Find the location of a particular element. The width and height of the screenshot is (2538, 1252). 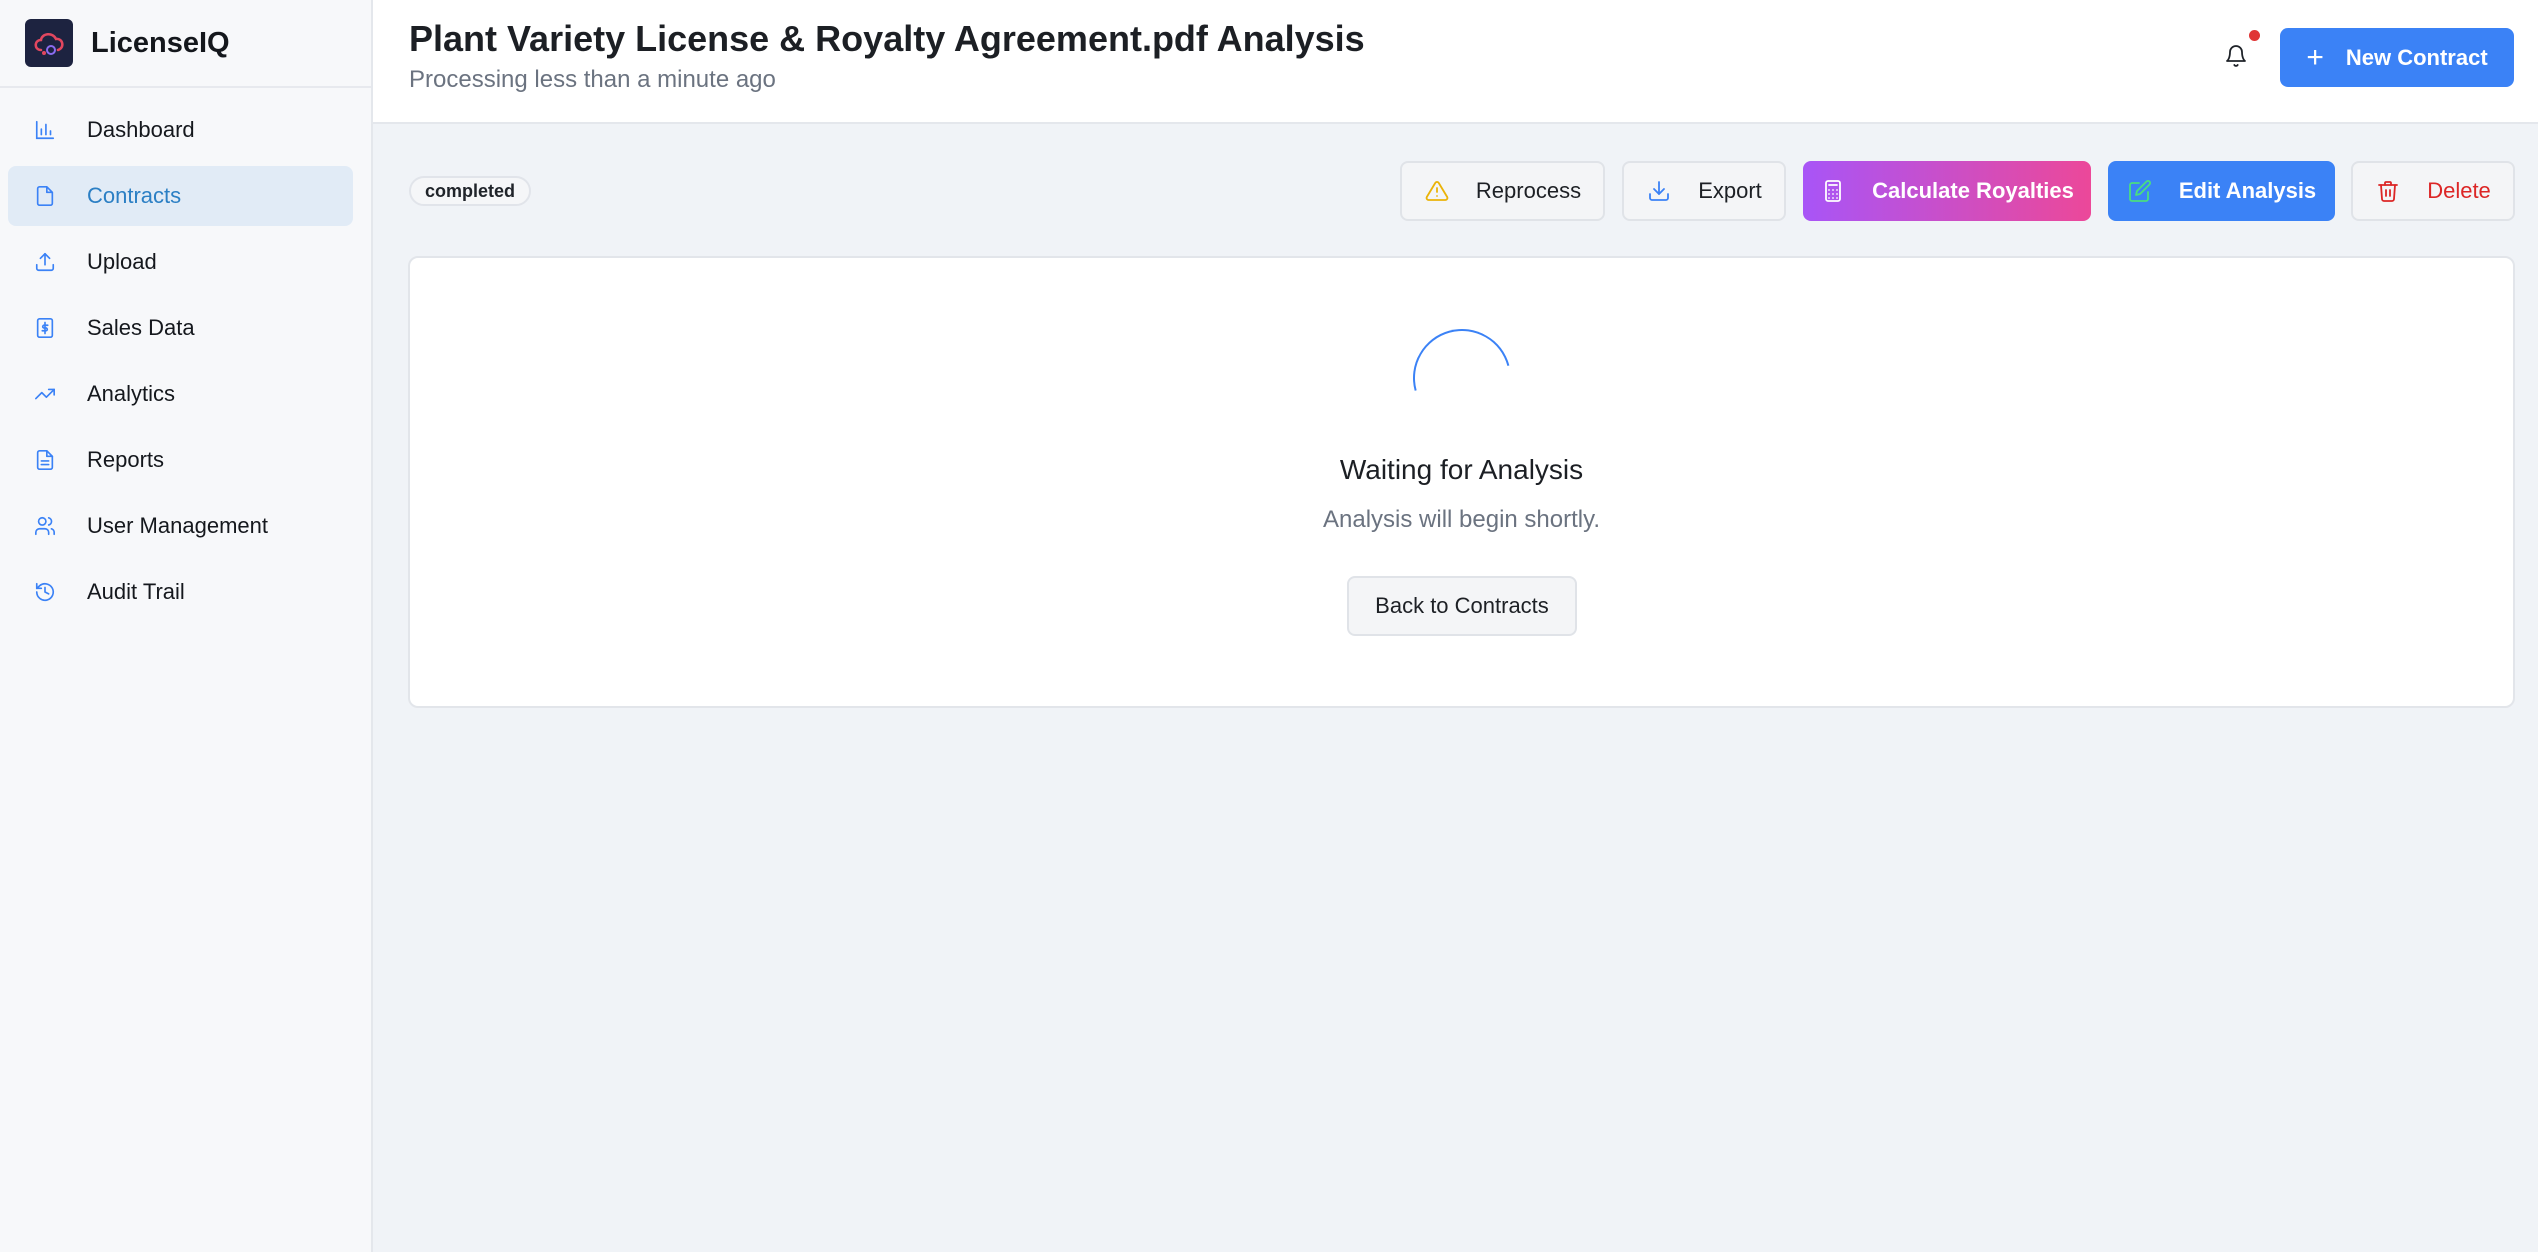

sidebar-item-label: Analytics is located at coordinates (131, 393).